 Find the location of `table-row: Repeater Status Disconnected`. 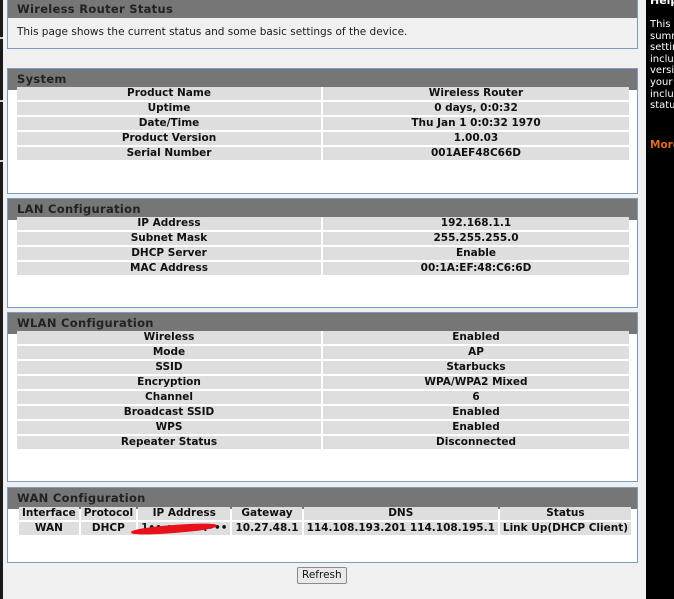

table-row: Repeater Status Disconnected is located at coordinates (323, 442).